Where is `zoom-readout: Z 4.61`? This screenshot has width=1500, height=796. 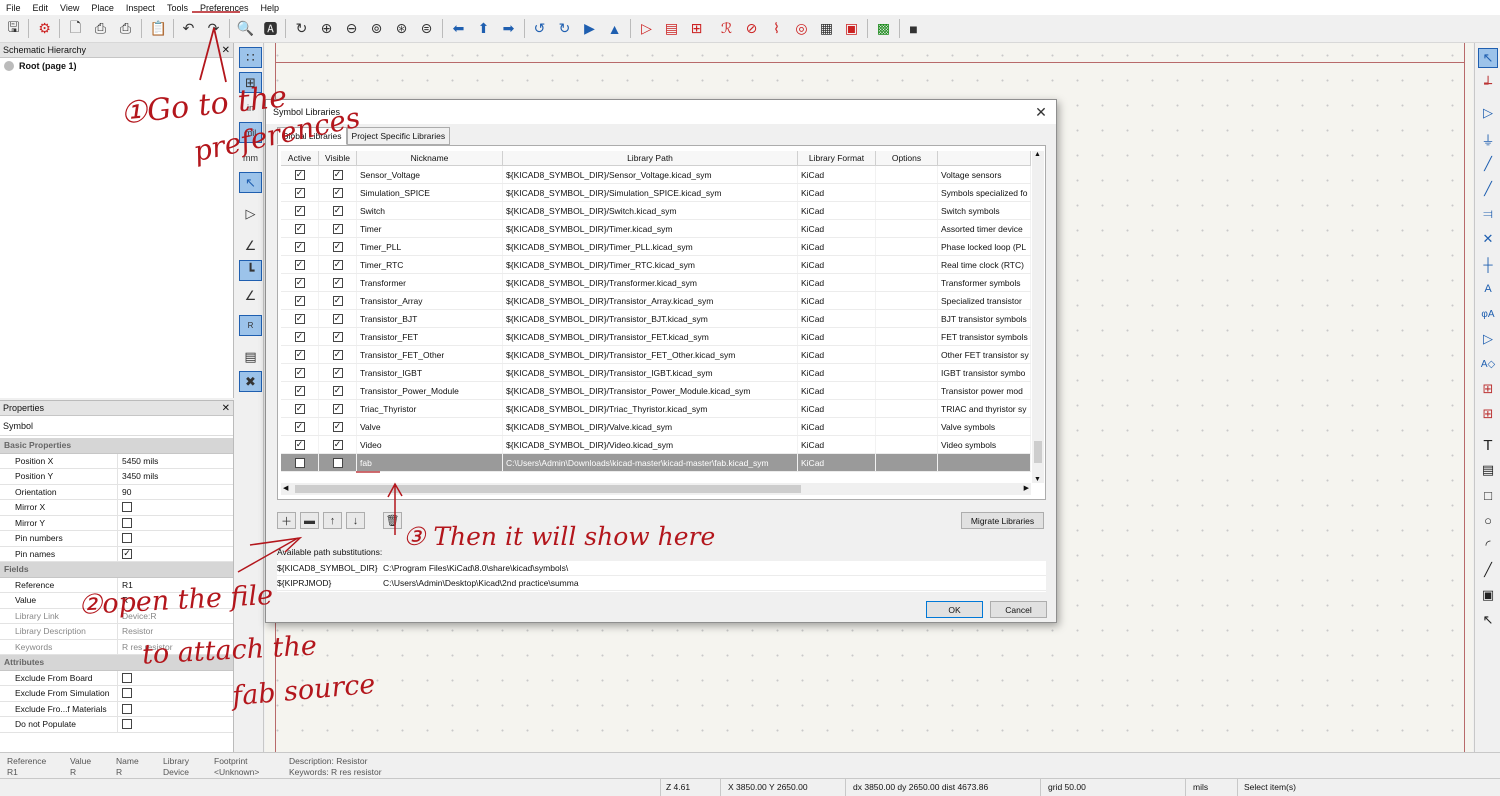 zoom-readout: Z 4.61 is located at coordinates (678, 787).